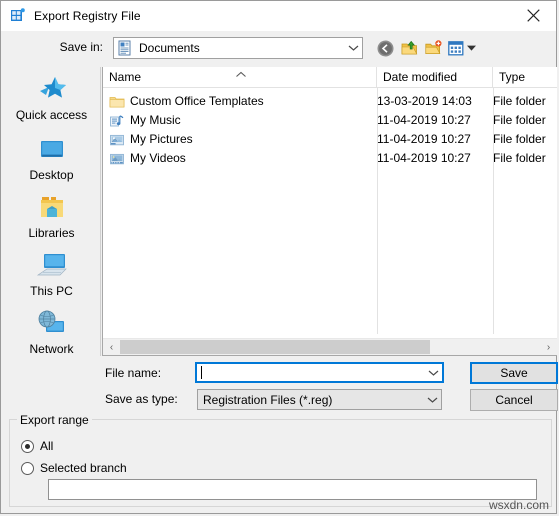 The image size is (559, 516). What do you see at coordinates (81, 47) in the screenshot?
I see `save-in-label: Save in:` at bounding box center [81, 47].